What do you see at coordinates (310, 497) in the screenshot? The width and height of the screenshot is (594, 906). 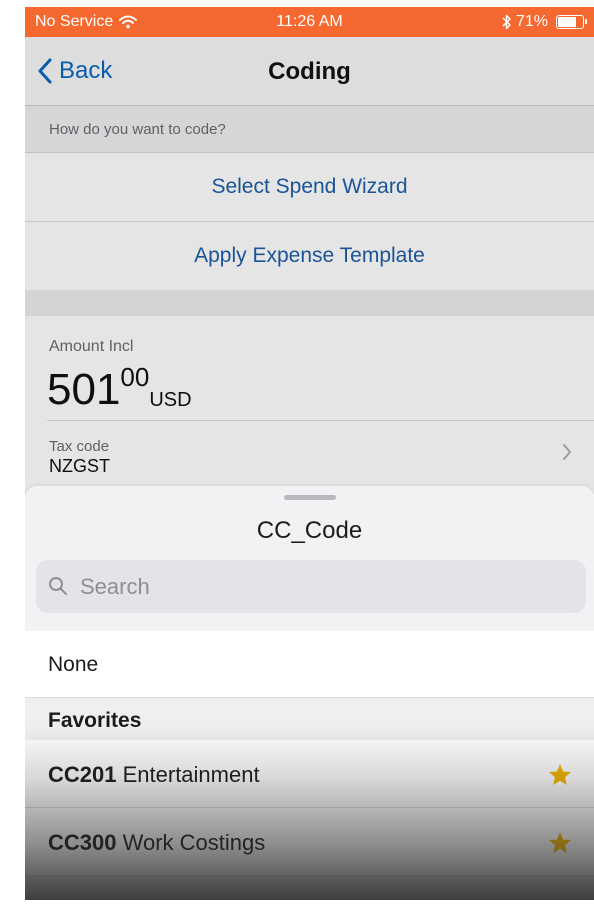 I see `sheet-grabber` at bounding box center [310, 497].